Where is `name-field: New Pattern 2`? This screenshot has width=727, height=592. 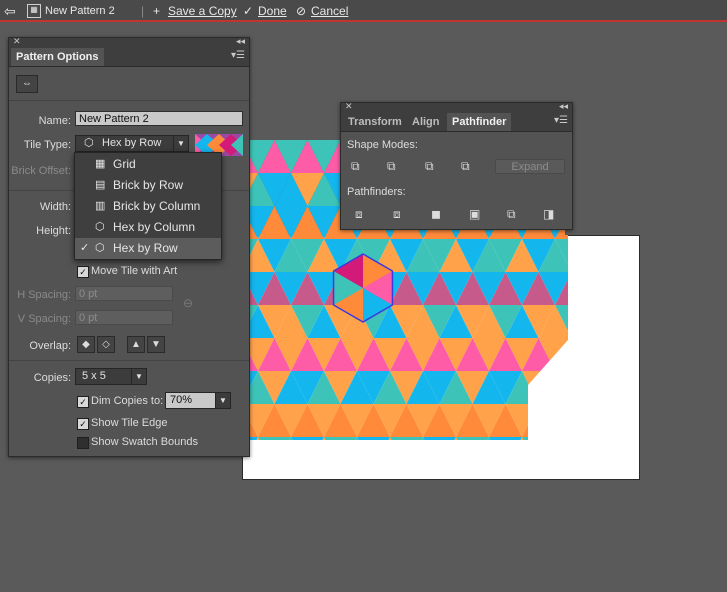 name-field: New Pattern 2 is located at coordinates (159, 118).